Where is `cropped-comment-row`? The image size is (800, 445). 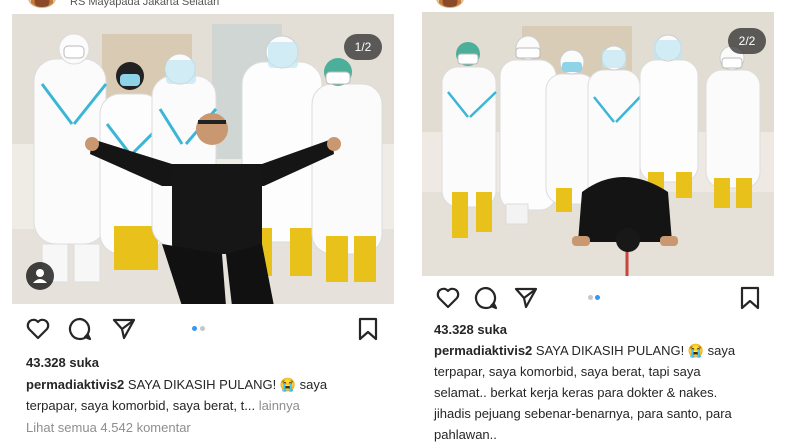 cropped-comment-row is located at coordinates (206, 442).